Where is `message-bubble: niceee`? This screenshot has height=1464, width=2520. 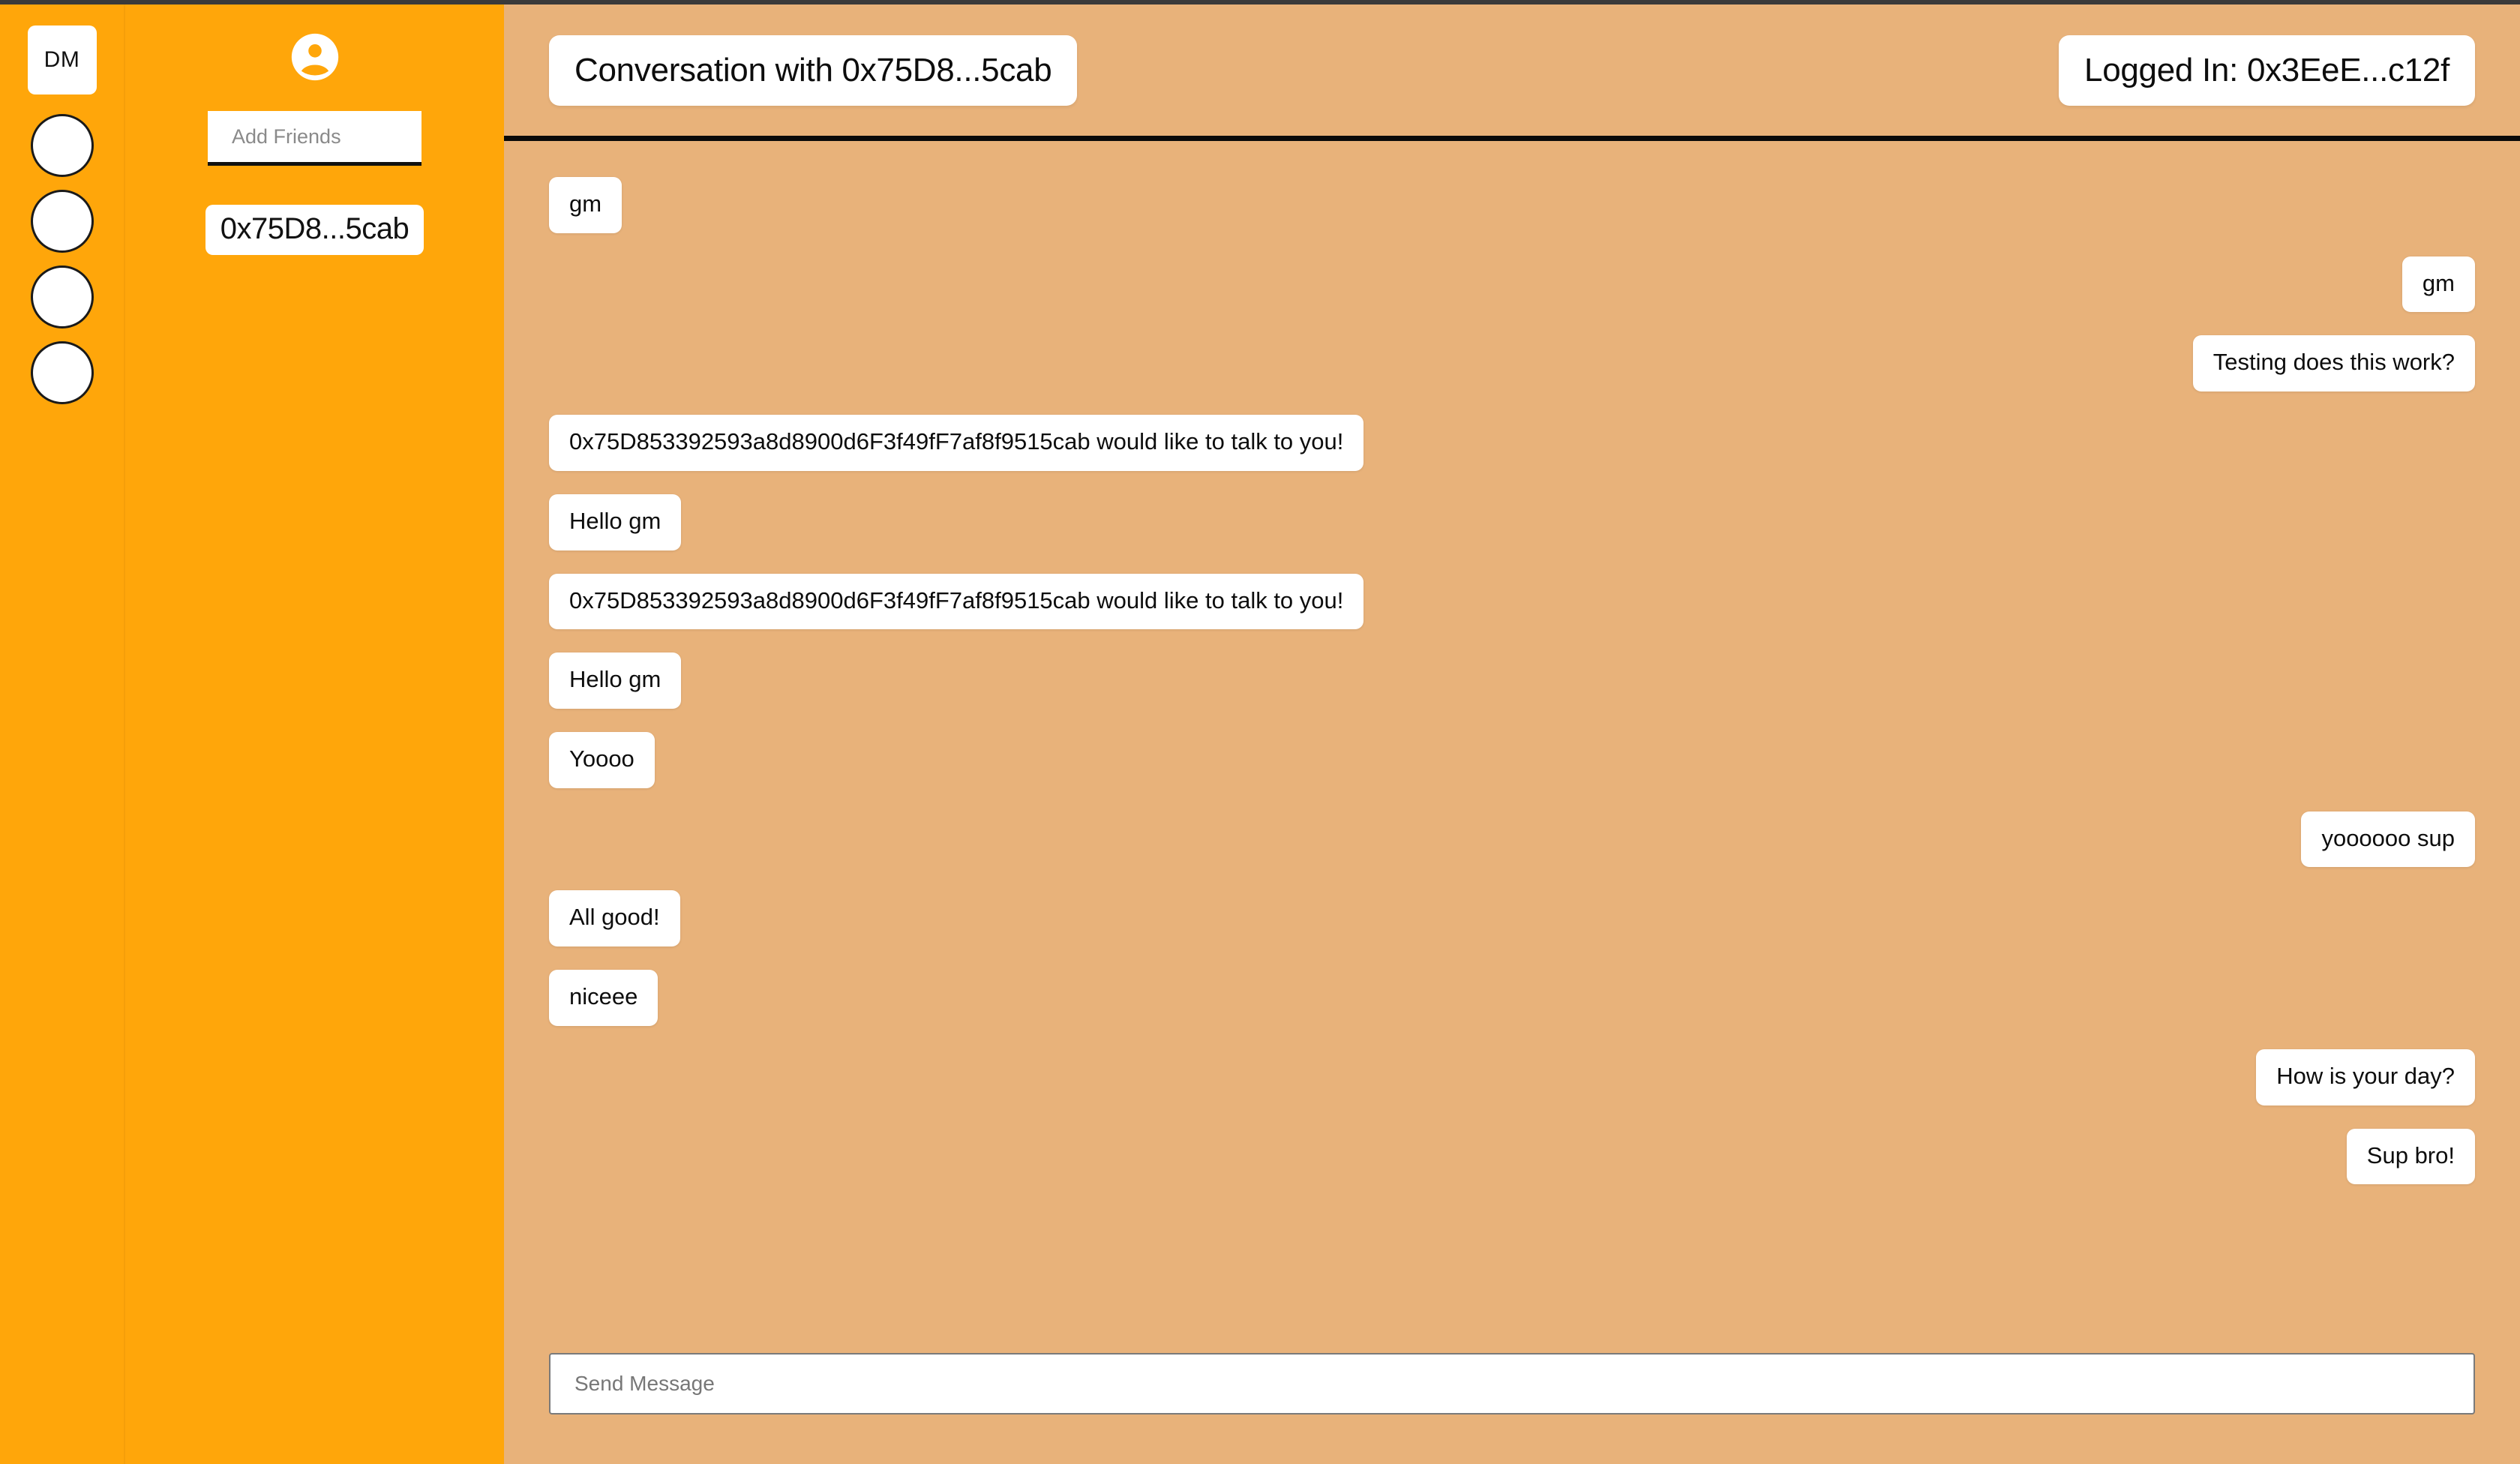
message-bubble: niceee is located at coordinates (603, 998).